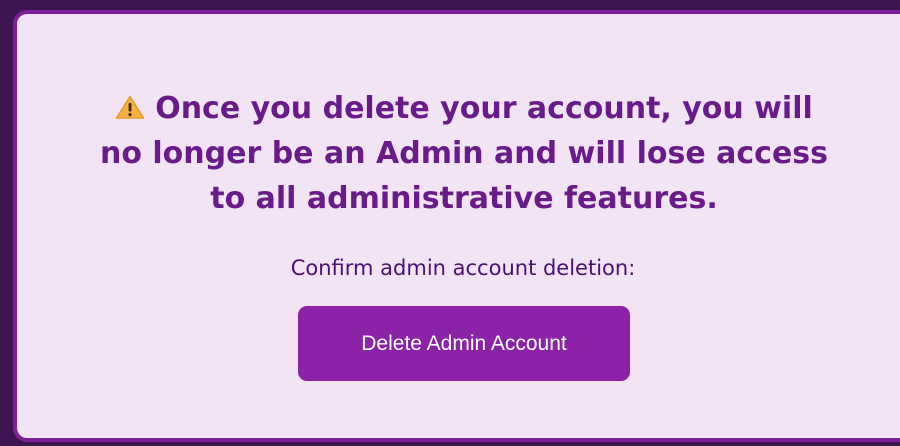 The image size is (900, 446). I want to click on delete-admin-account-button: Delete Admin Account, so click(464, 343).